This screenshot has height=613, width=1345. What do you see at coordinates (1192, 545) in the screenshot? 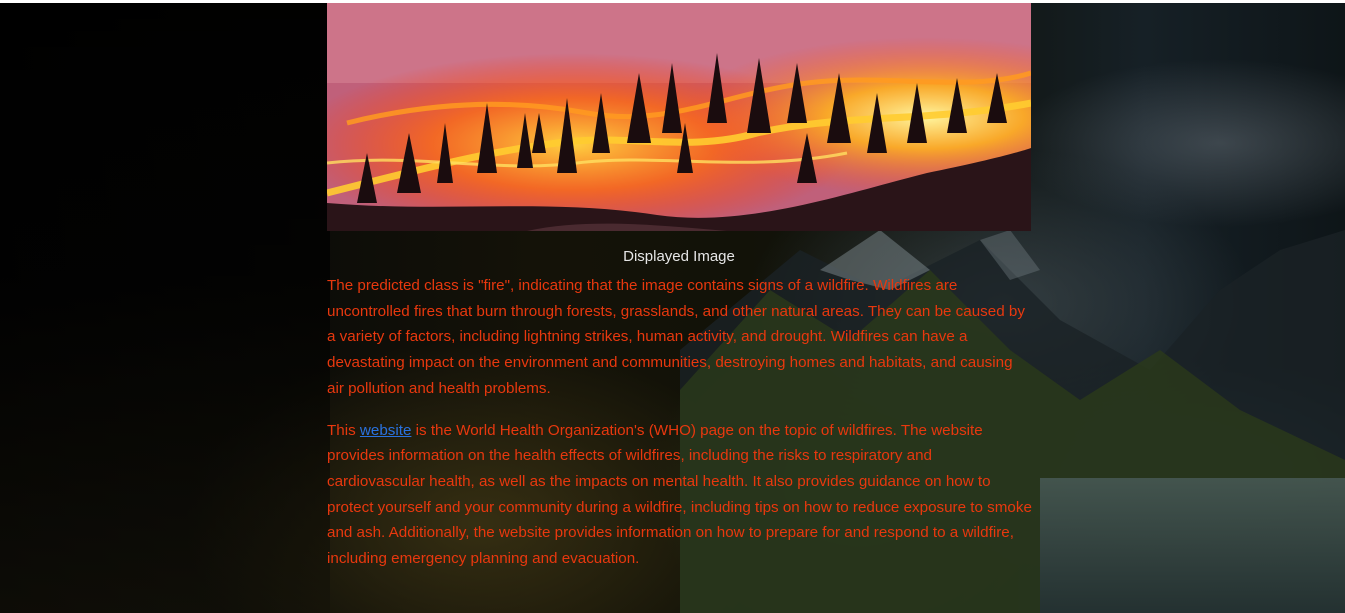
I see `lake` at bounding box center [1192, 545].